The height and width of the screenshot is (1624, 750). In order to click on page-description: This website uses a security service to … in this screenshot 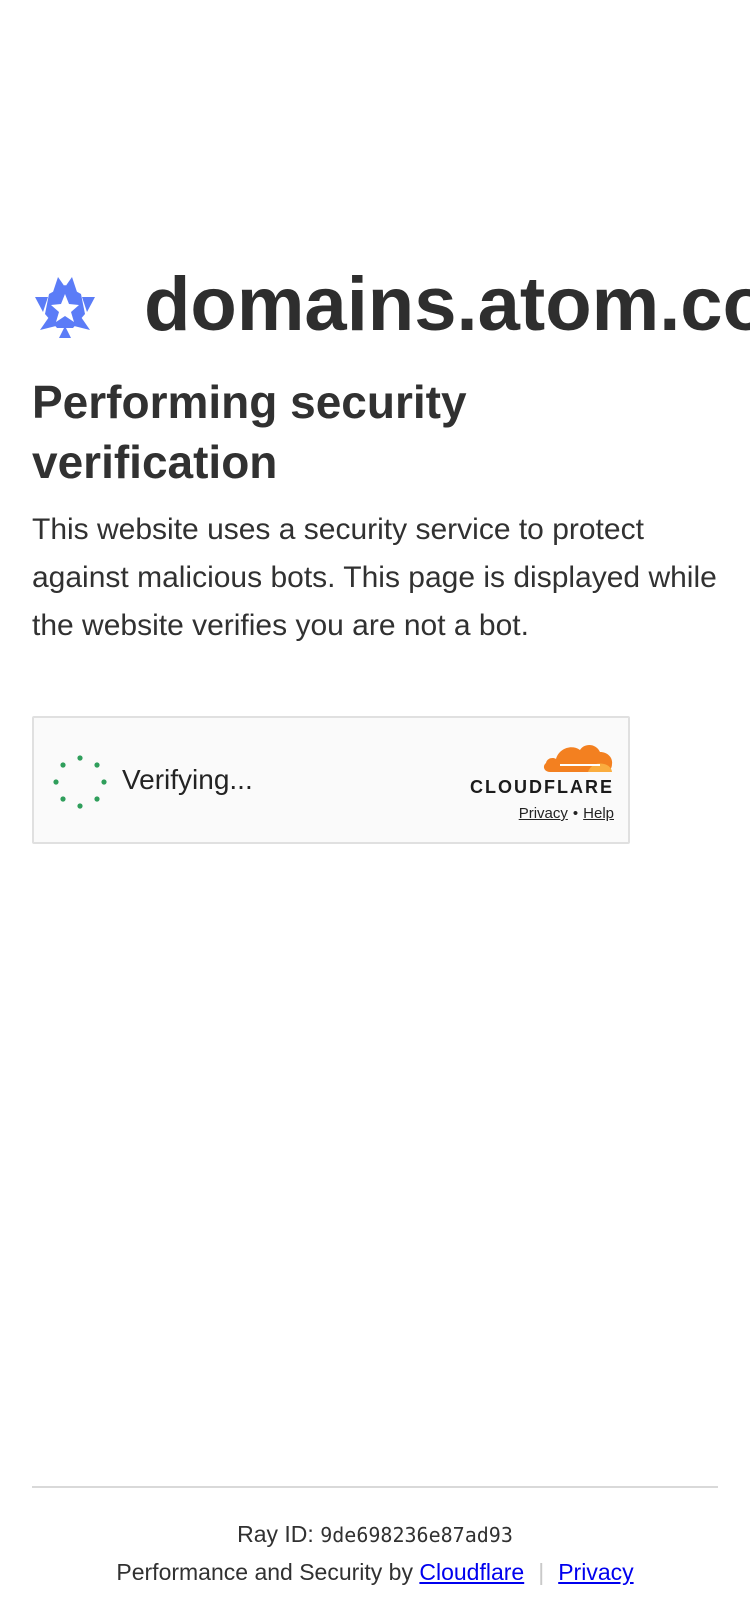, I will do `click(374, 577)`.